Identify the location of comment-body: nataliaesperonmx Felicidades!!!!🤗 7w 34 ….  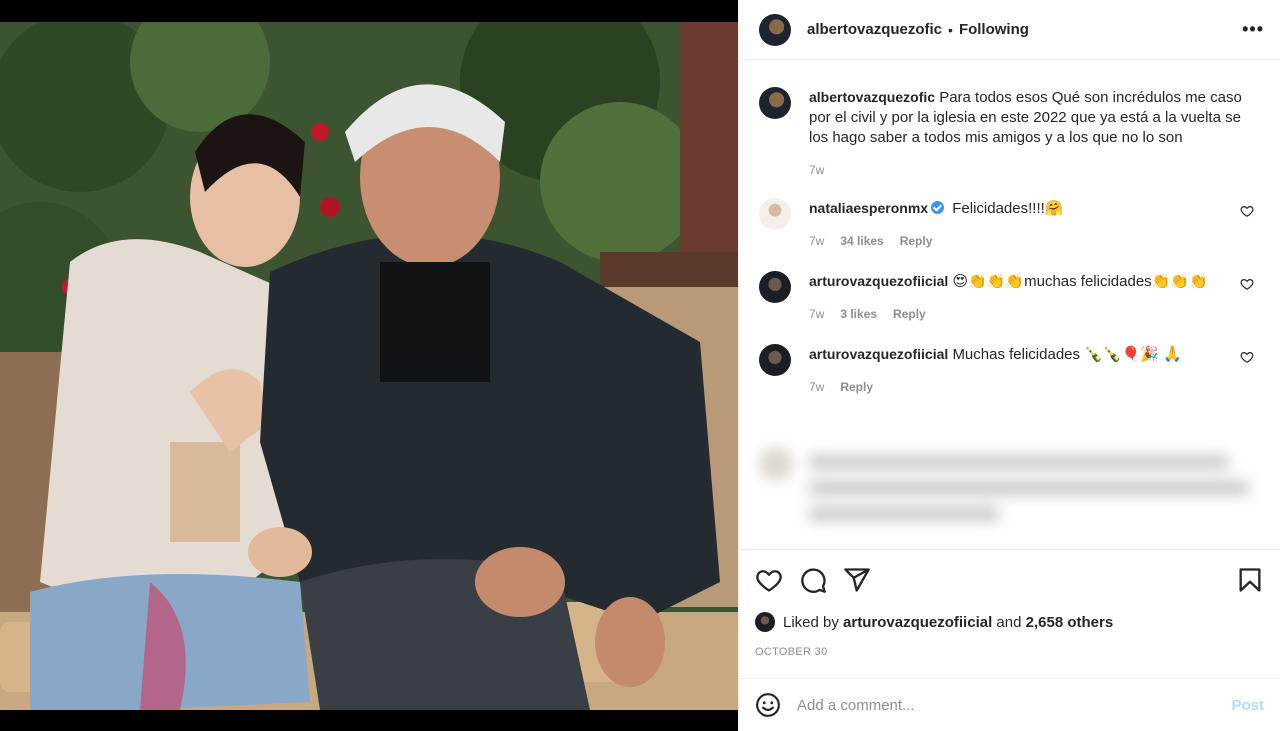
(1036, 224).